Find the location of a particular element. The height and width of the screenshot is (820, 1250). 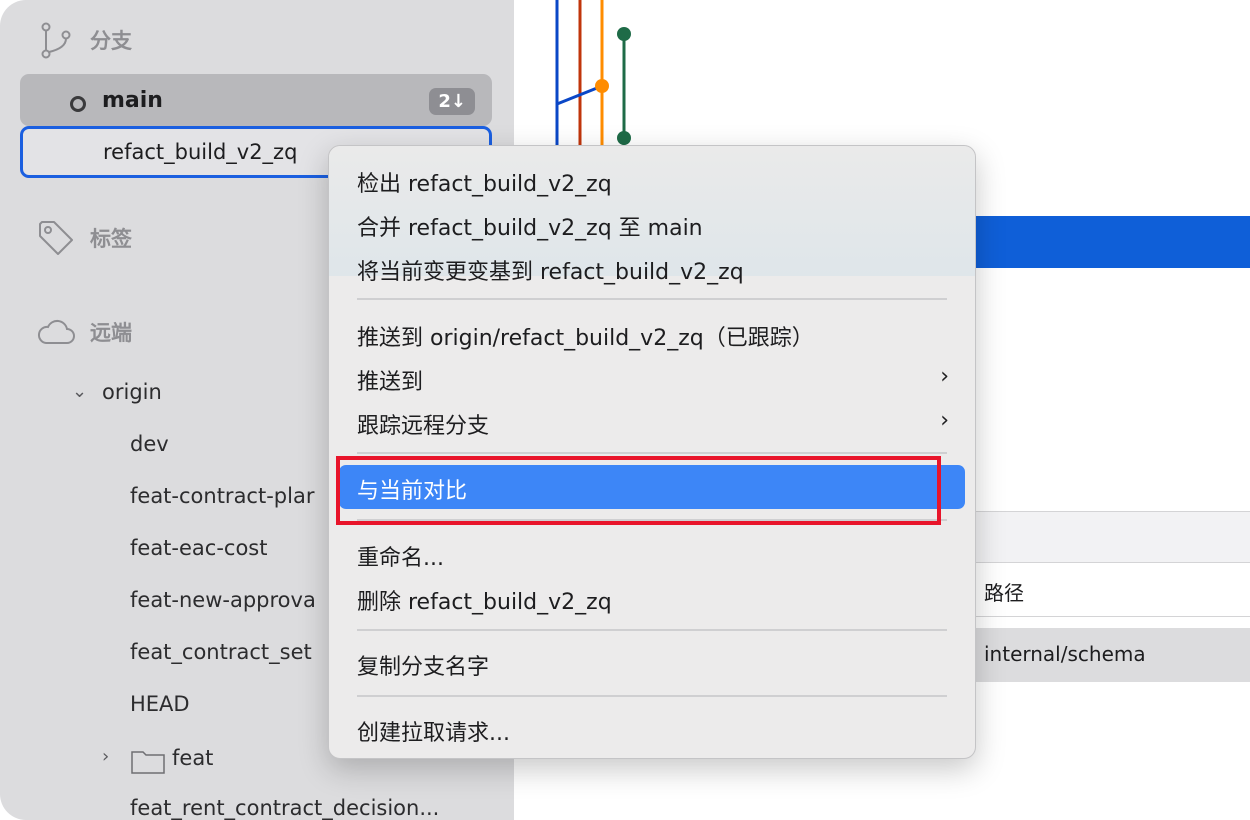

remote-branch-item: feat_contract_set is located at coordinates (221, 652).